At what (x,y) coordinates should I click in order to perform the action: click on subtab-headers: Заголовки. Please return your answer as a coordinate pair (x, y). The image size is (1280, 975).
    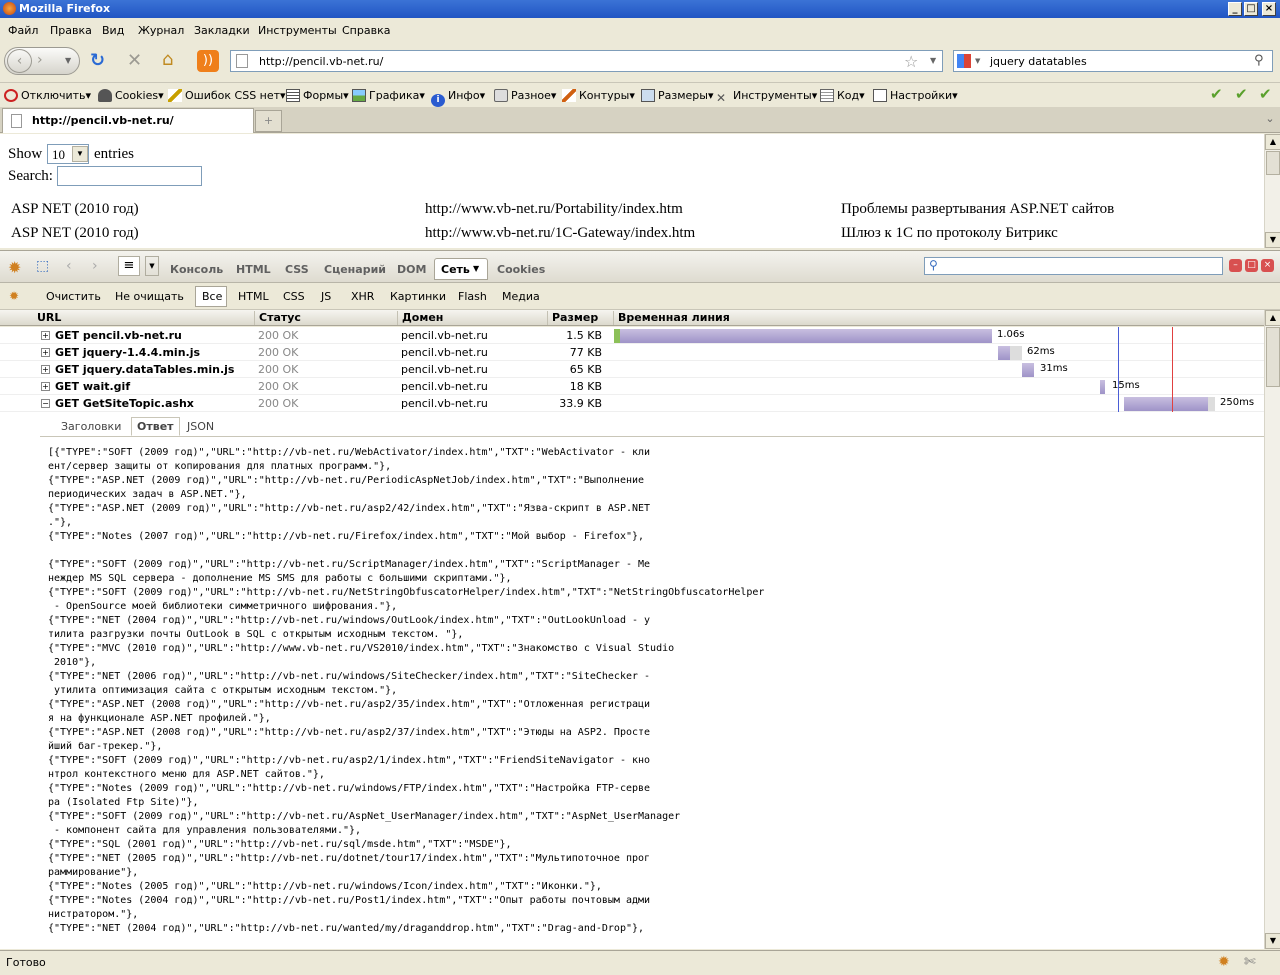
    Looking at the image, I should click on (91, 426).